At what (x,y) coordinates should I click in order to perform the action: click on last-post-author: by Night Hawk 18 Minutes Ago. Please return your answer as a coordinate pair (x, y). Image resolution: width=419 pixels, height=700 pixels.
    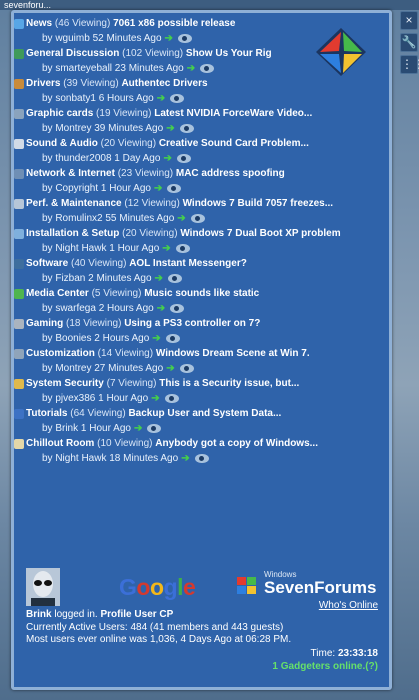
    Looking at the image, I should click on (110, 458).